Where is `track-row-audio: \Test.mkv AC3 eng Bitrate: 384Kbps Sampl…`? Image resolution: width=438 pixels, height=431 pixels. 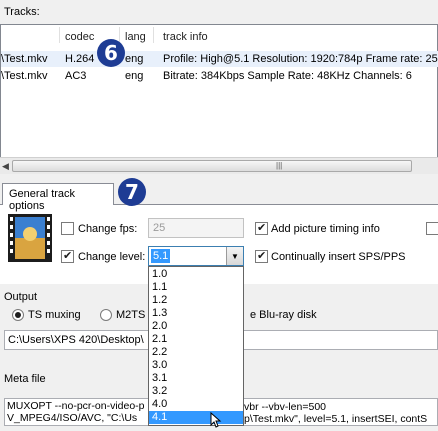
track-row-audio: \Test.mkv AC3 eng Bitrate: 384Kbps Sampl… is located at coordinates (219, 76).